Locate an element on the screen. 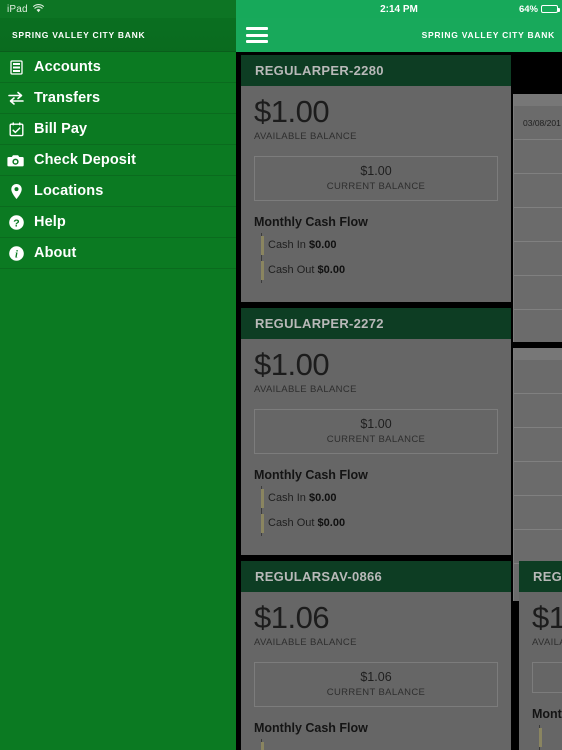  app-brand-label: SPRING VALLEY CITY BANK is located at coordinates (488, 35).